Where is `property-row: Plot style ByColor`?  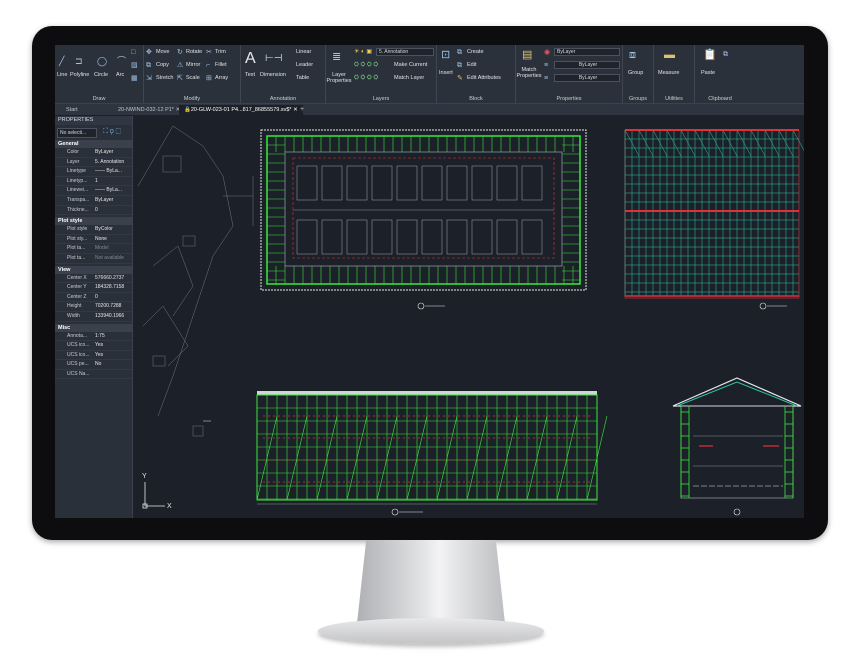
property-row: Plot style ByColor is located at coordinates (93, 230).